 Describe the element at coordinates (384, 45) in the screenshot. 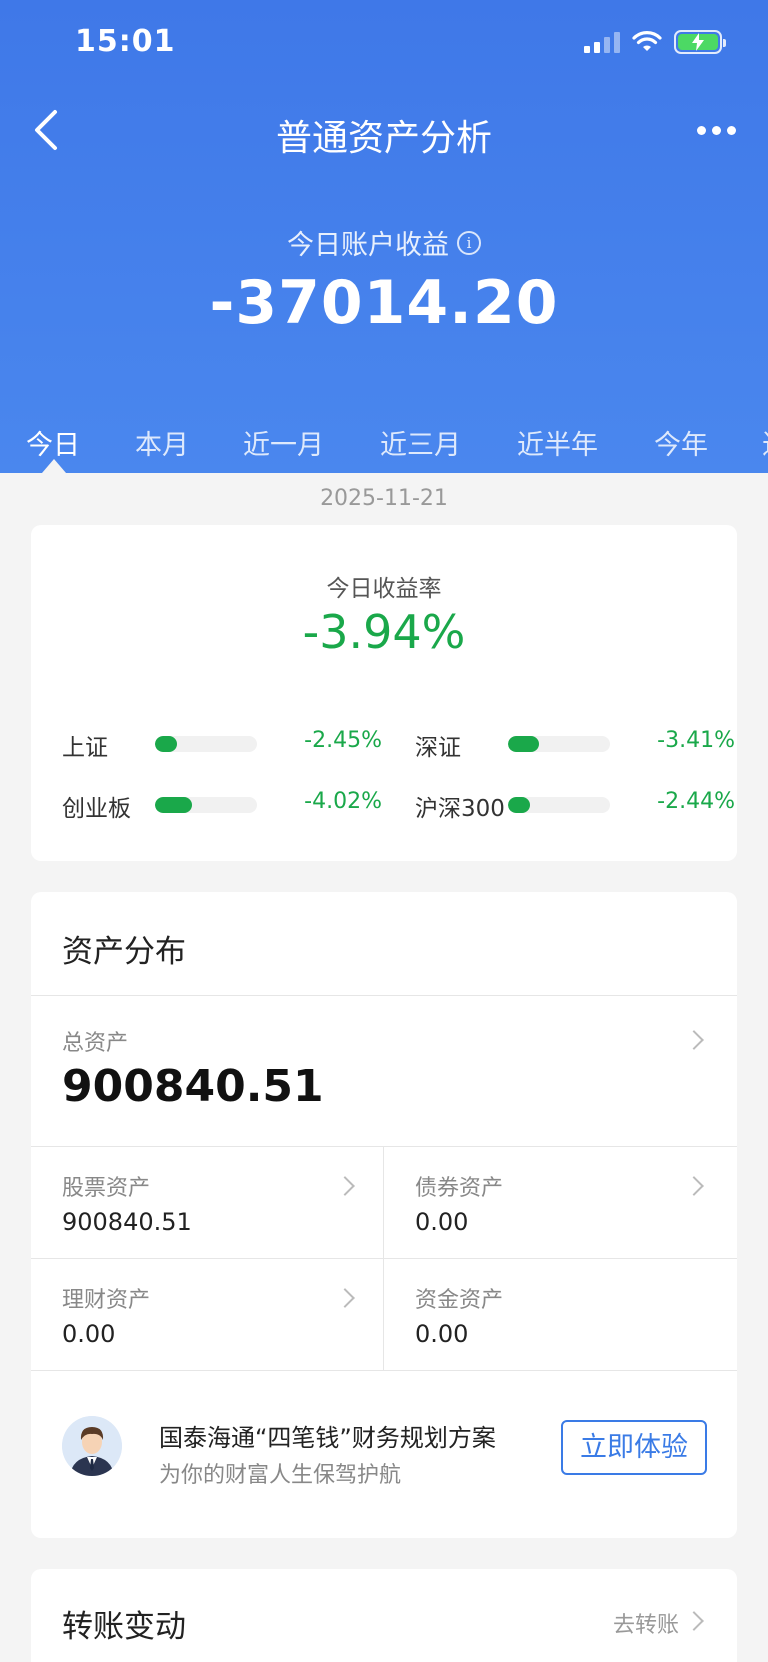

I see `status-bar: 15:01` at that location.